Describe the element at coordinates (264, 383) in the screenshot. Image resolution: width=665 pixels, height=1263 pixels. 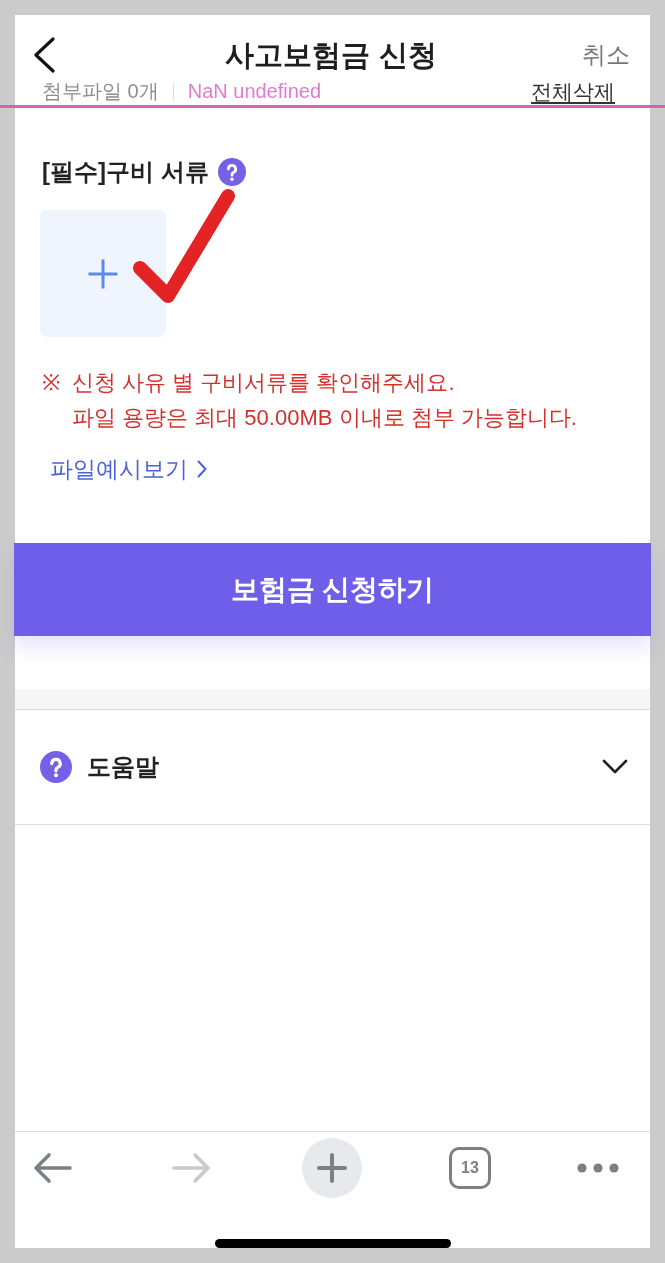
I see `notice-text: 신청 사유 별 구비서류를 확인해주세요.` at that location.